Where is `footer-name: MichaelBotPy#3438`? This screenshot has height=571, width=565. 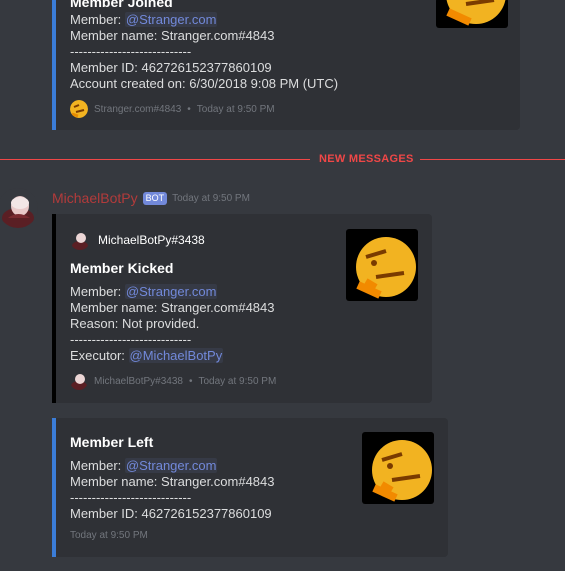 footer-name: MichaelBotPy#3438 is located at coordinates (138, 381).